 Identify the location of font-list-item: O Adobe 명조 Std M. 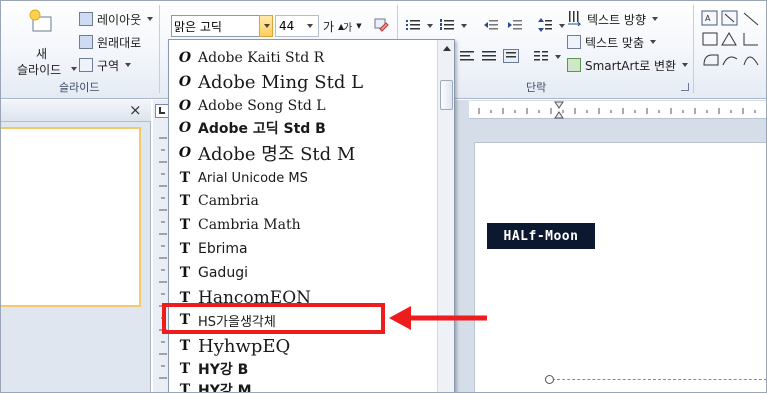
(303, 153).